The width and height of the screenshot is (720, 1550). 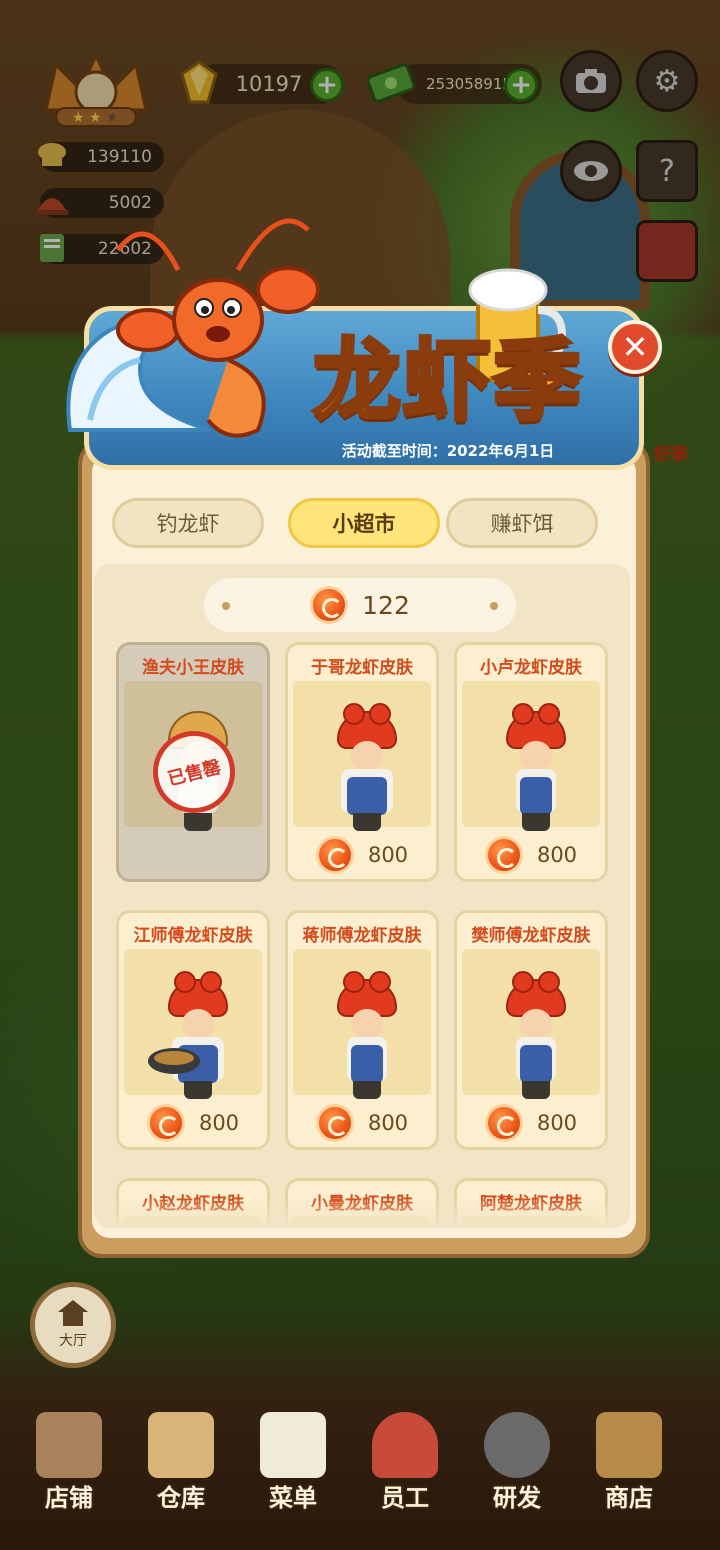 What do you see at coordinates (448, 451) in the screenshot?
I see `event-deadline: 活动截至时间：2022年6月1日` at bounding box center [448, 451].